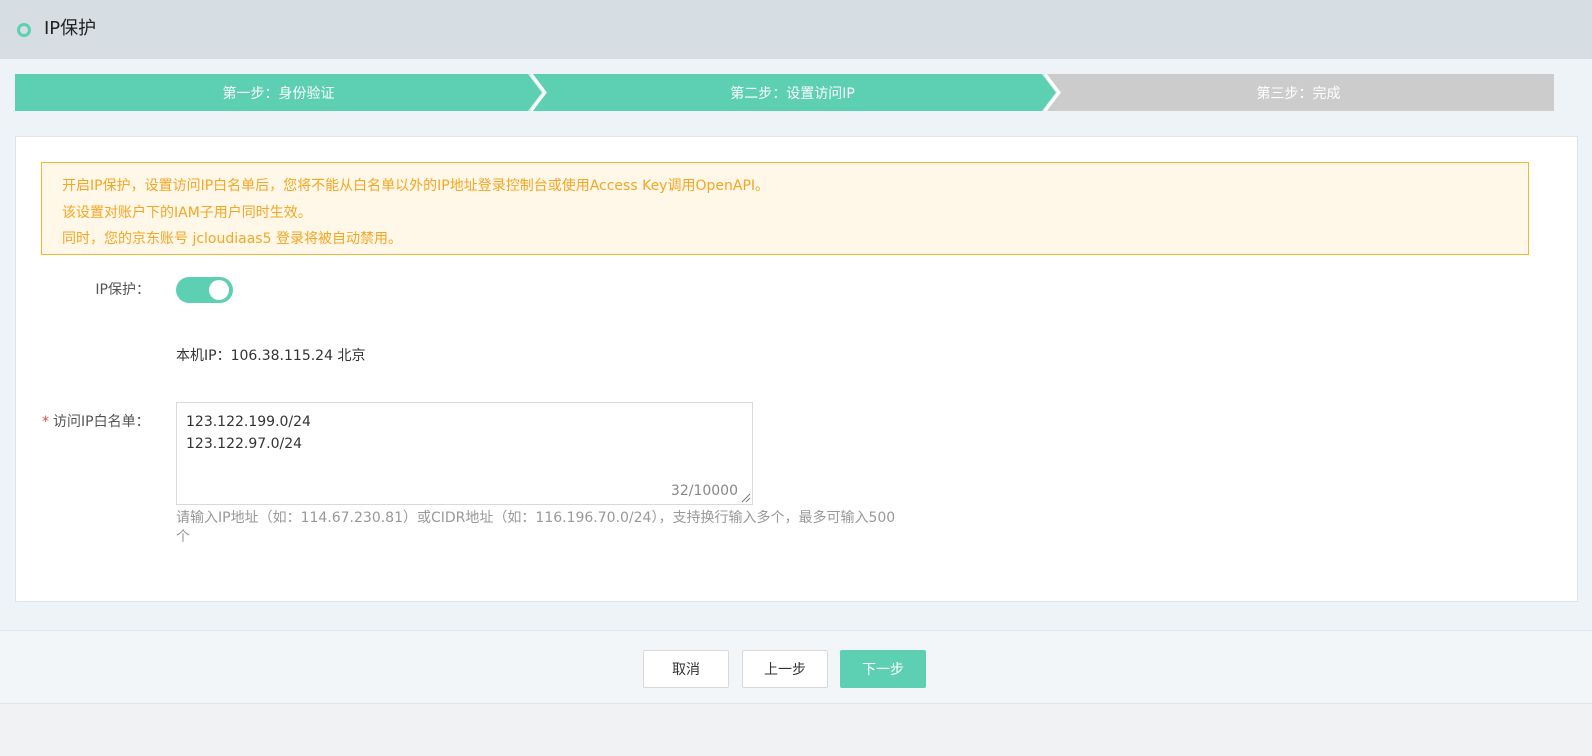 The image size is (1592, 756). I want to click on cancel-button: 取消, so click(686, 669).